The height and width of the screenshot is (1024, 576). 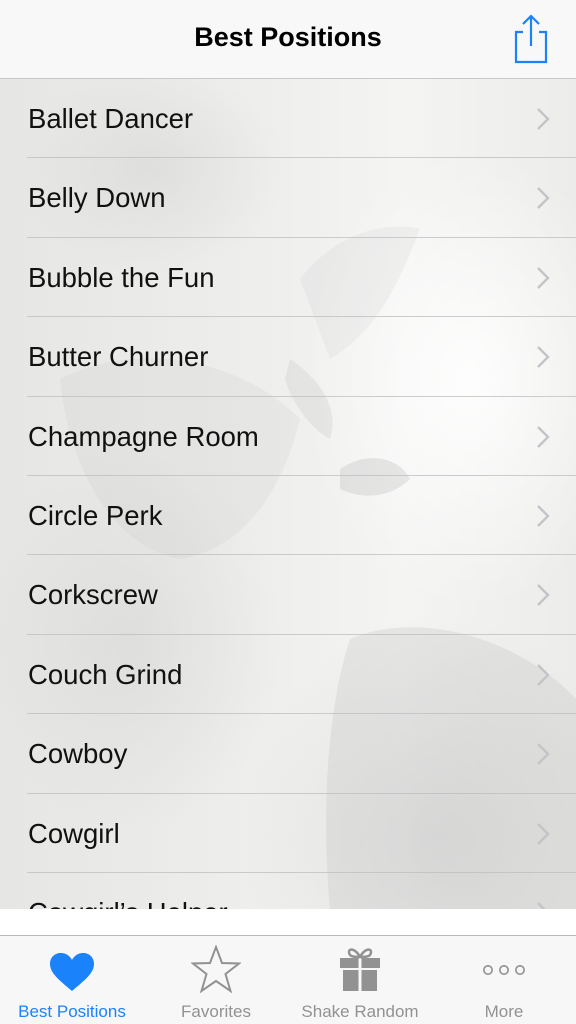 What do you see at coordinates (72, 1011) in the screenshot?
I see `tab-label: Best Positions` at bounding box center [72, 1011].